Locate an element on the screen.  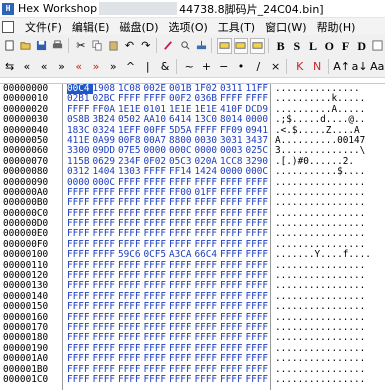
shift-right-icon: » is located at coordinates (61, 67).